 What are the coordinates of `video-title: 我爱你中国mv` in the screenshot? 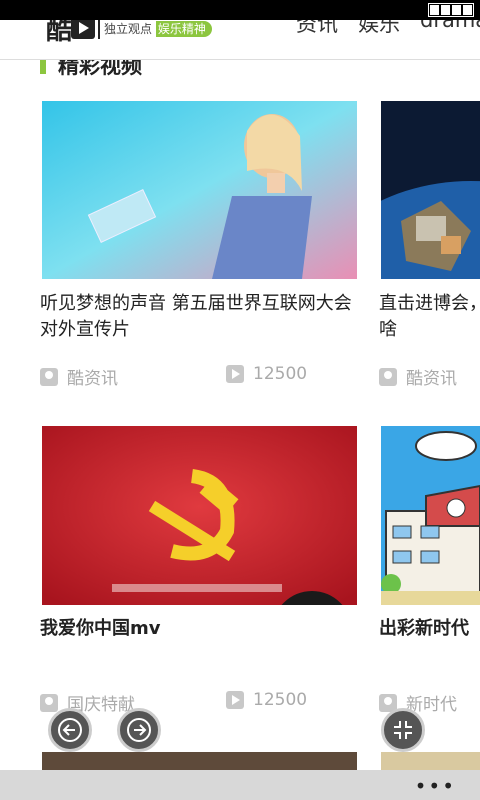 It's located at (201, 629).